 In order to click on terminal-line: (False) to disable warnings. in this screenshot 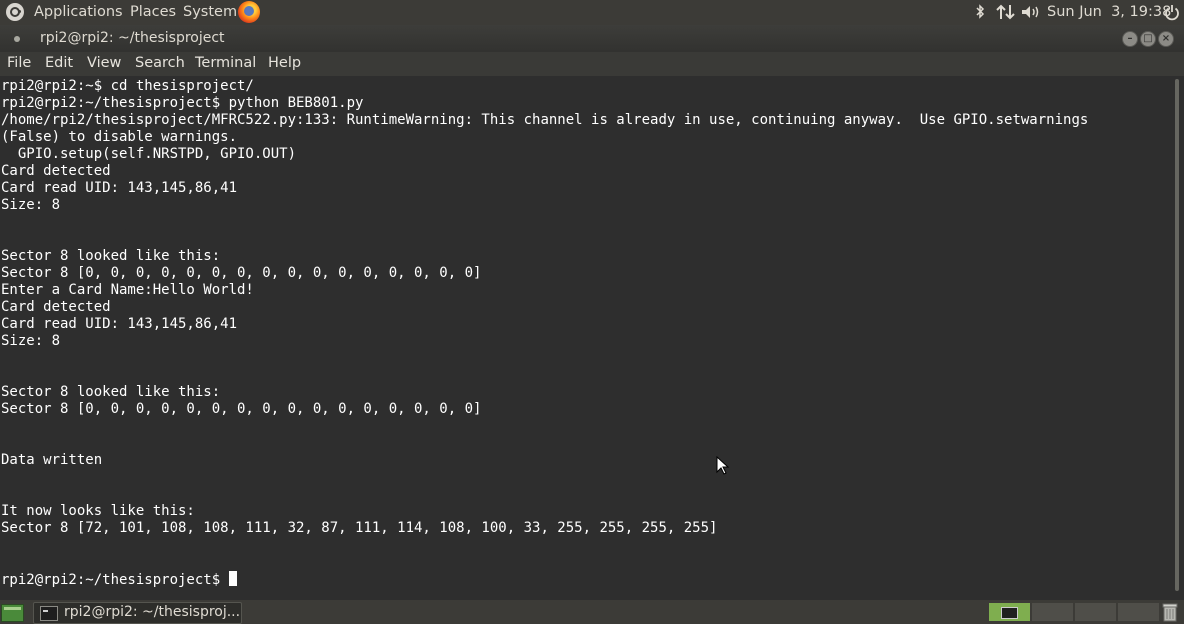, I will do `click(119, 137)`.